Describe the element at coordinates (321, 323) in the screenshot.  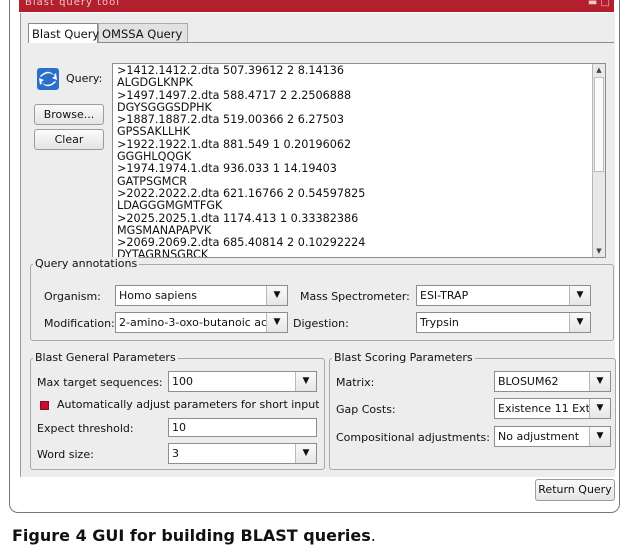
I see `digestion-label: Digestion:` at that location.